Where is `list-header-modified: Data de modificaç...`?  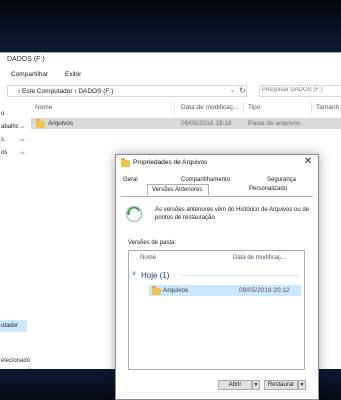 list-header-modified: Data de modificaç... is located at coordinates (259, 258).